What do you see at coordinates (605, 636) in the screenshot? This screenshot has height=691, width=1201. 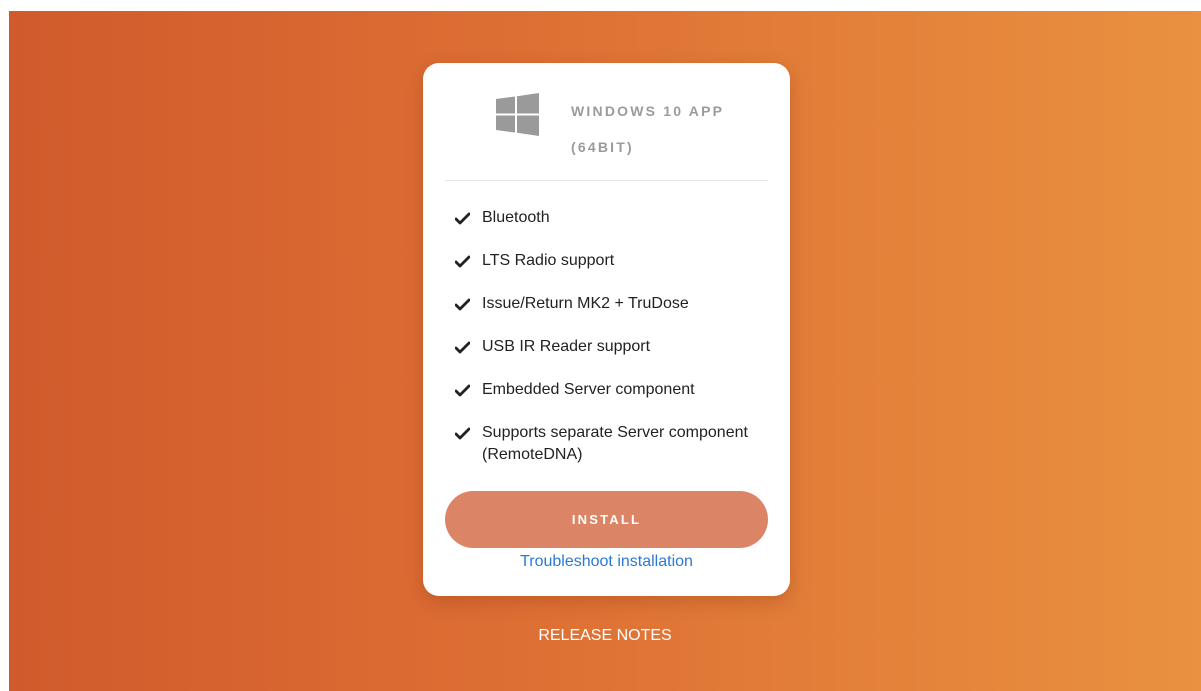 I see `release-notes-link: RELEASE NOTES` at bounding box center [605, 636].